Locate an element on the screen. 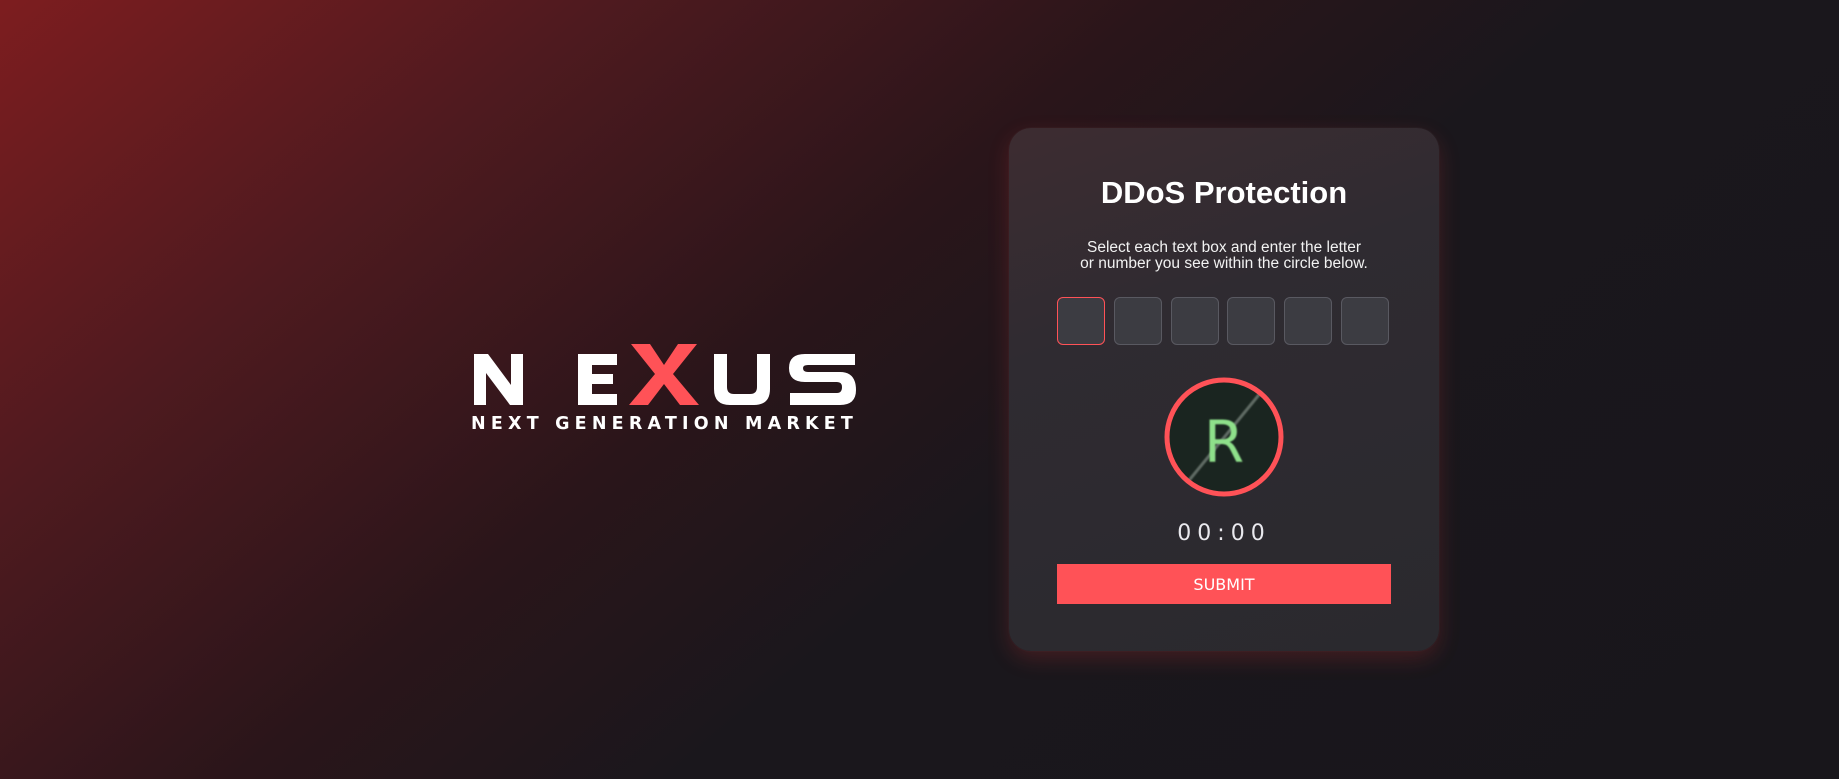 The height and width of the screenshot is (779, 1839). logo-letter-s is located at coordinates (822, 379).